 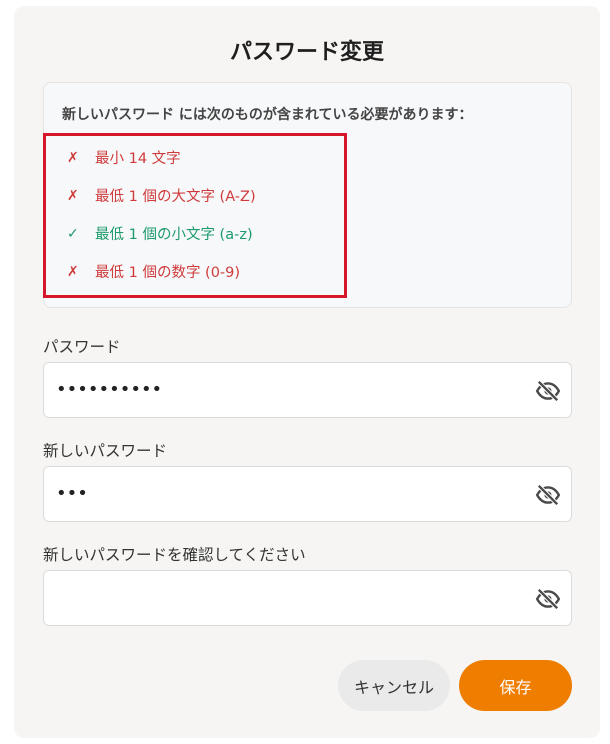 I want to click on requirement-digit: ✗ 最低 1 個の数字 (0-9), so click(x=152, y=271).